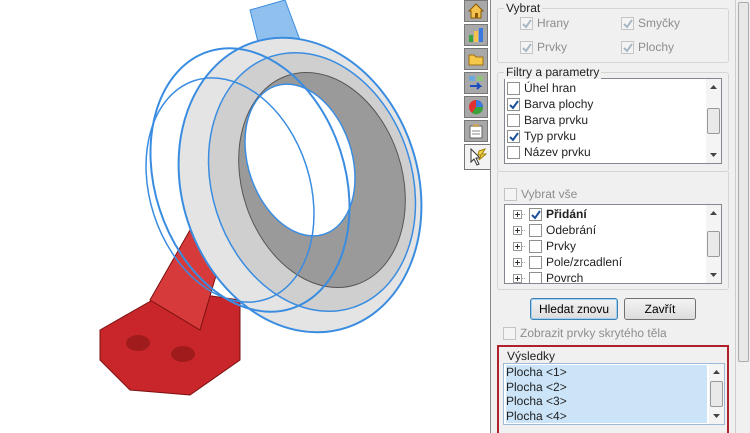 The width and height of the screenshot is (750, 433). Describe the element at coordinates (606, 415) in the screenshot. I see `result-item: Plocha <4>` at that location.